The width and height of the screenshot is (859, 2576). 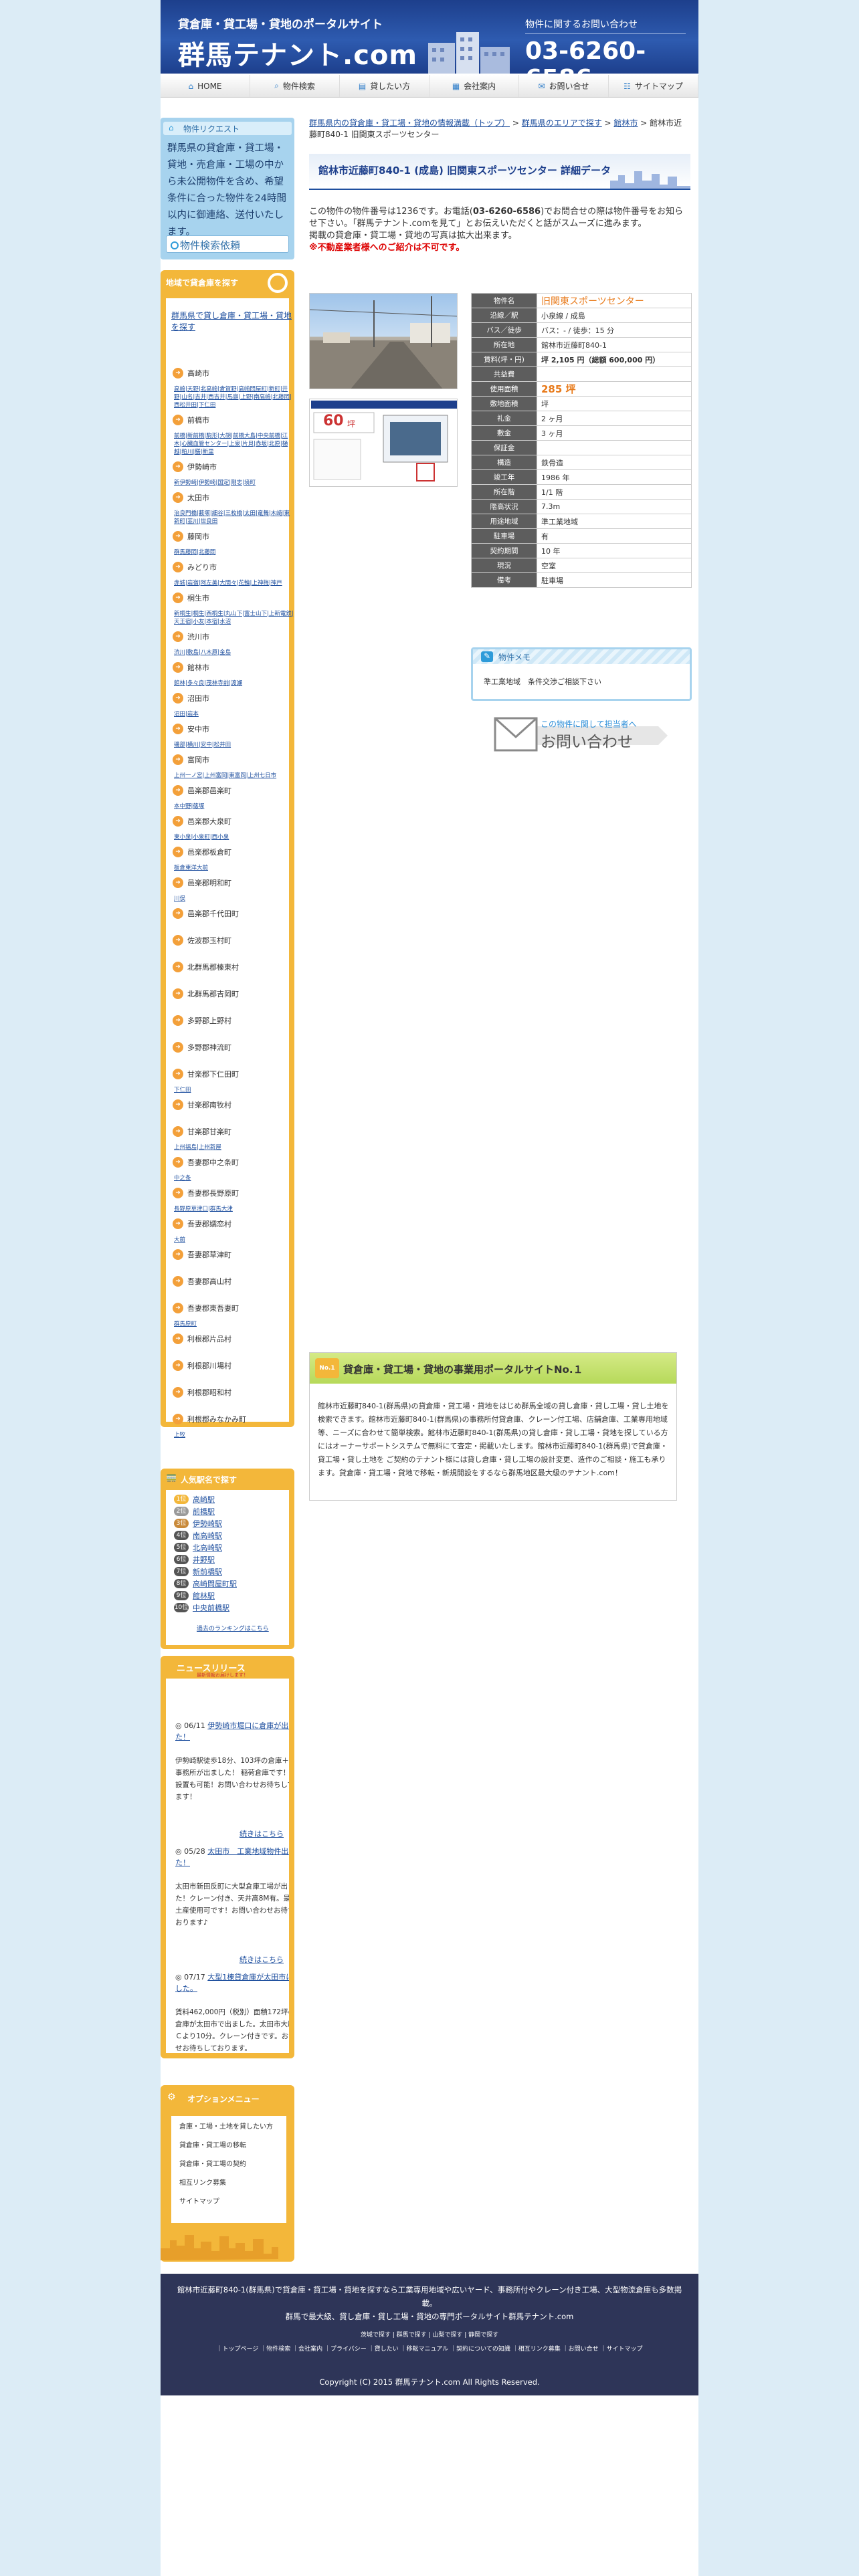 I want to click on contact-button: この物件に関して担当者へ お問い合わせ, so click(x=579, y=735).